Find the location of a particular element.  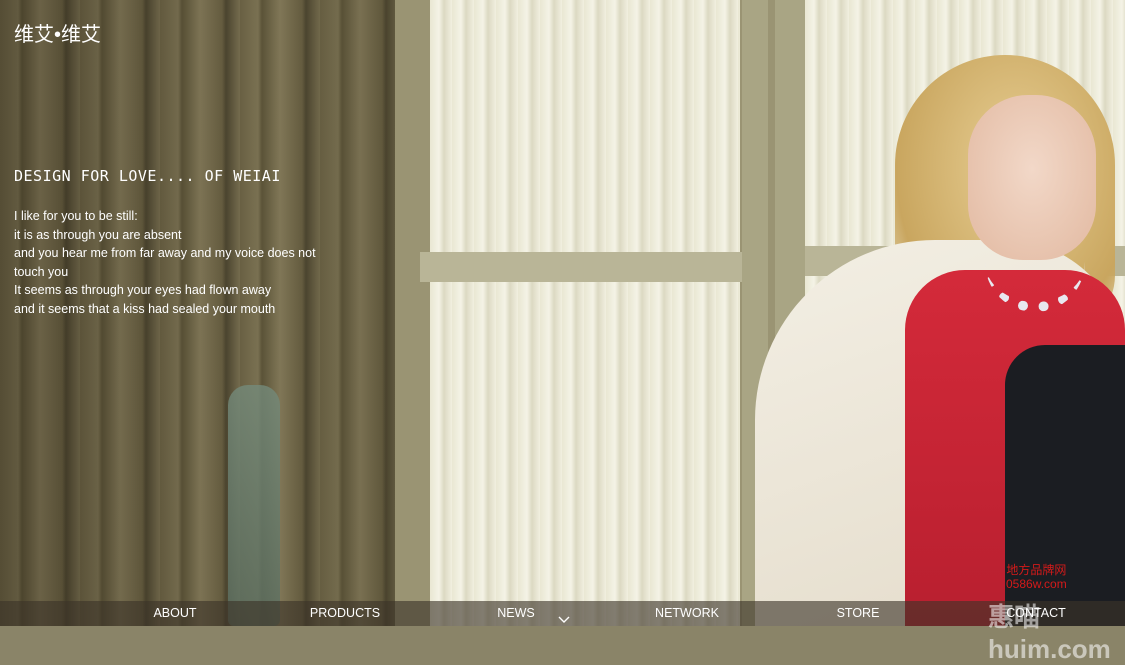

chevron-down-icon is located at coordinates (564, 619).